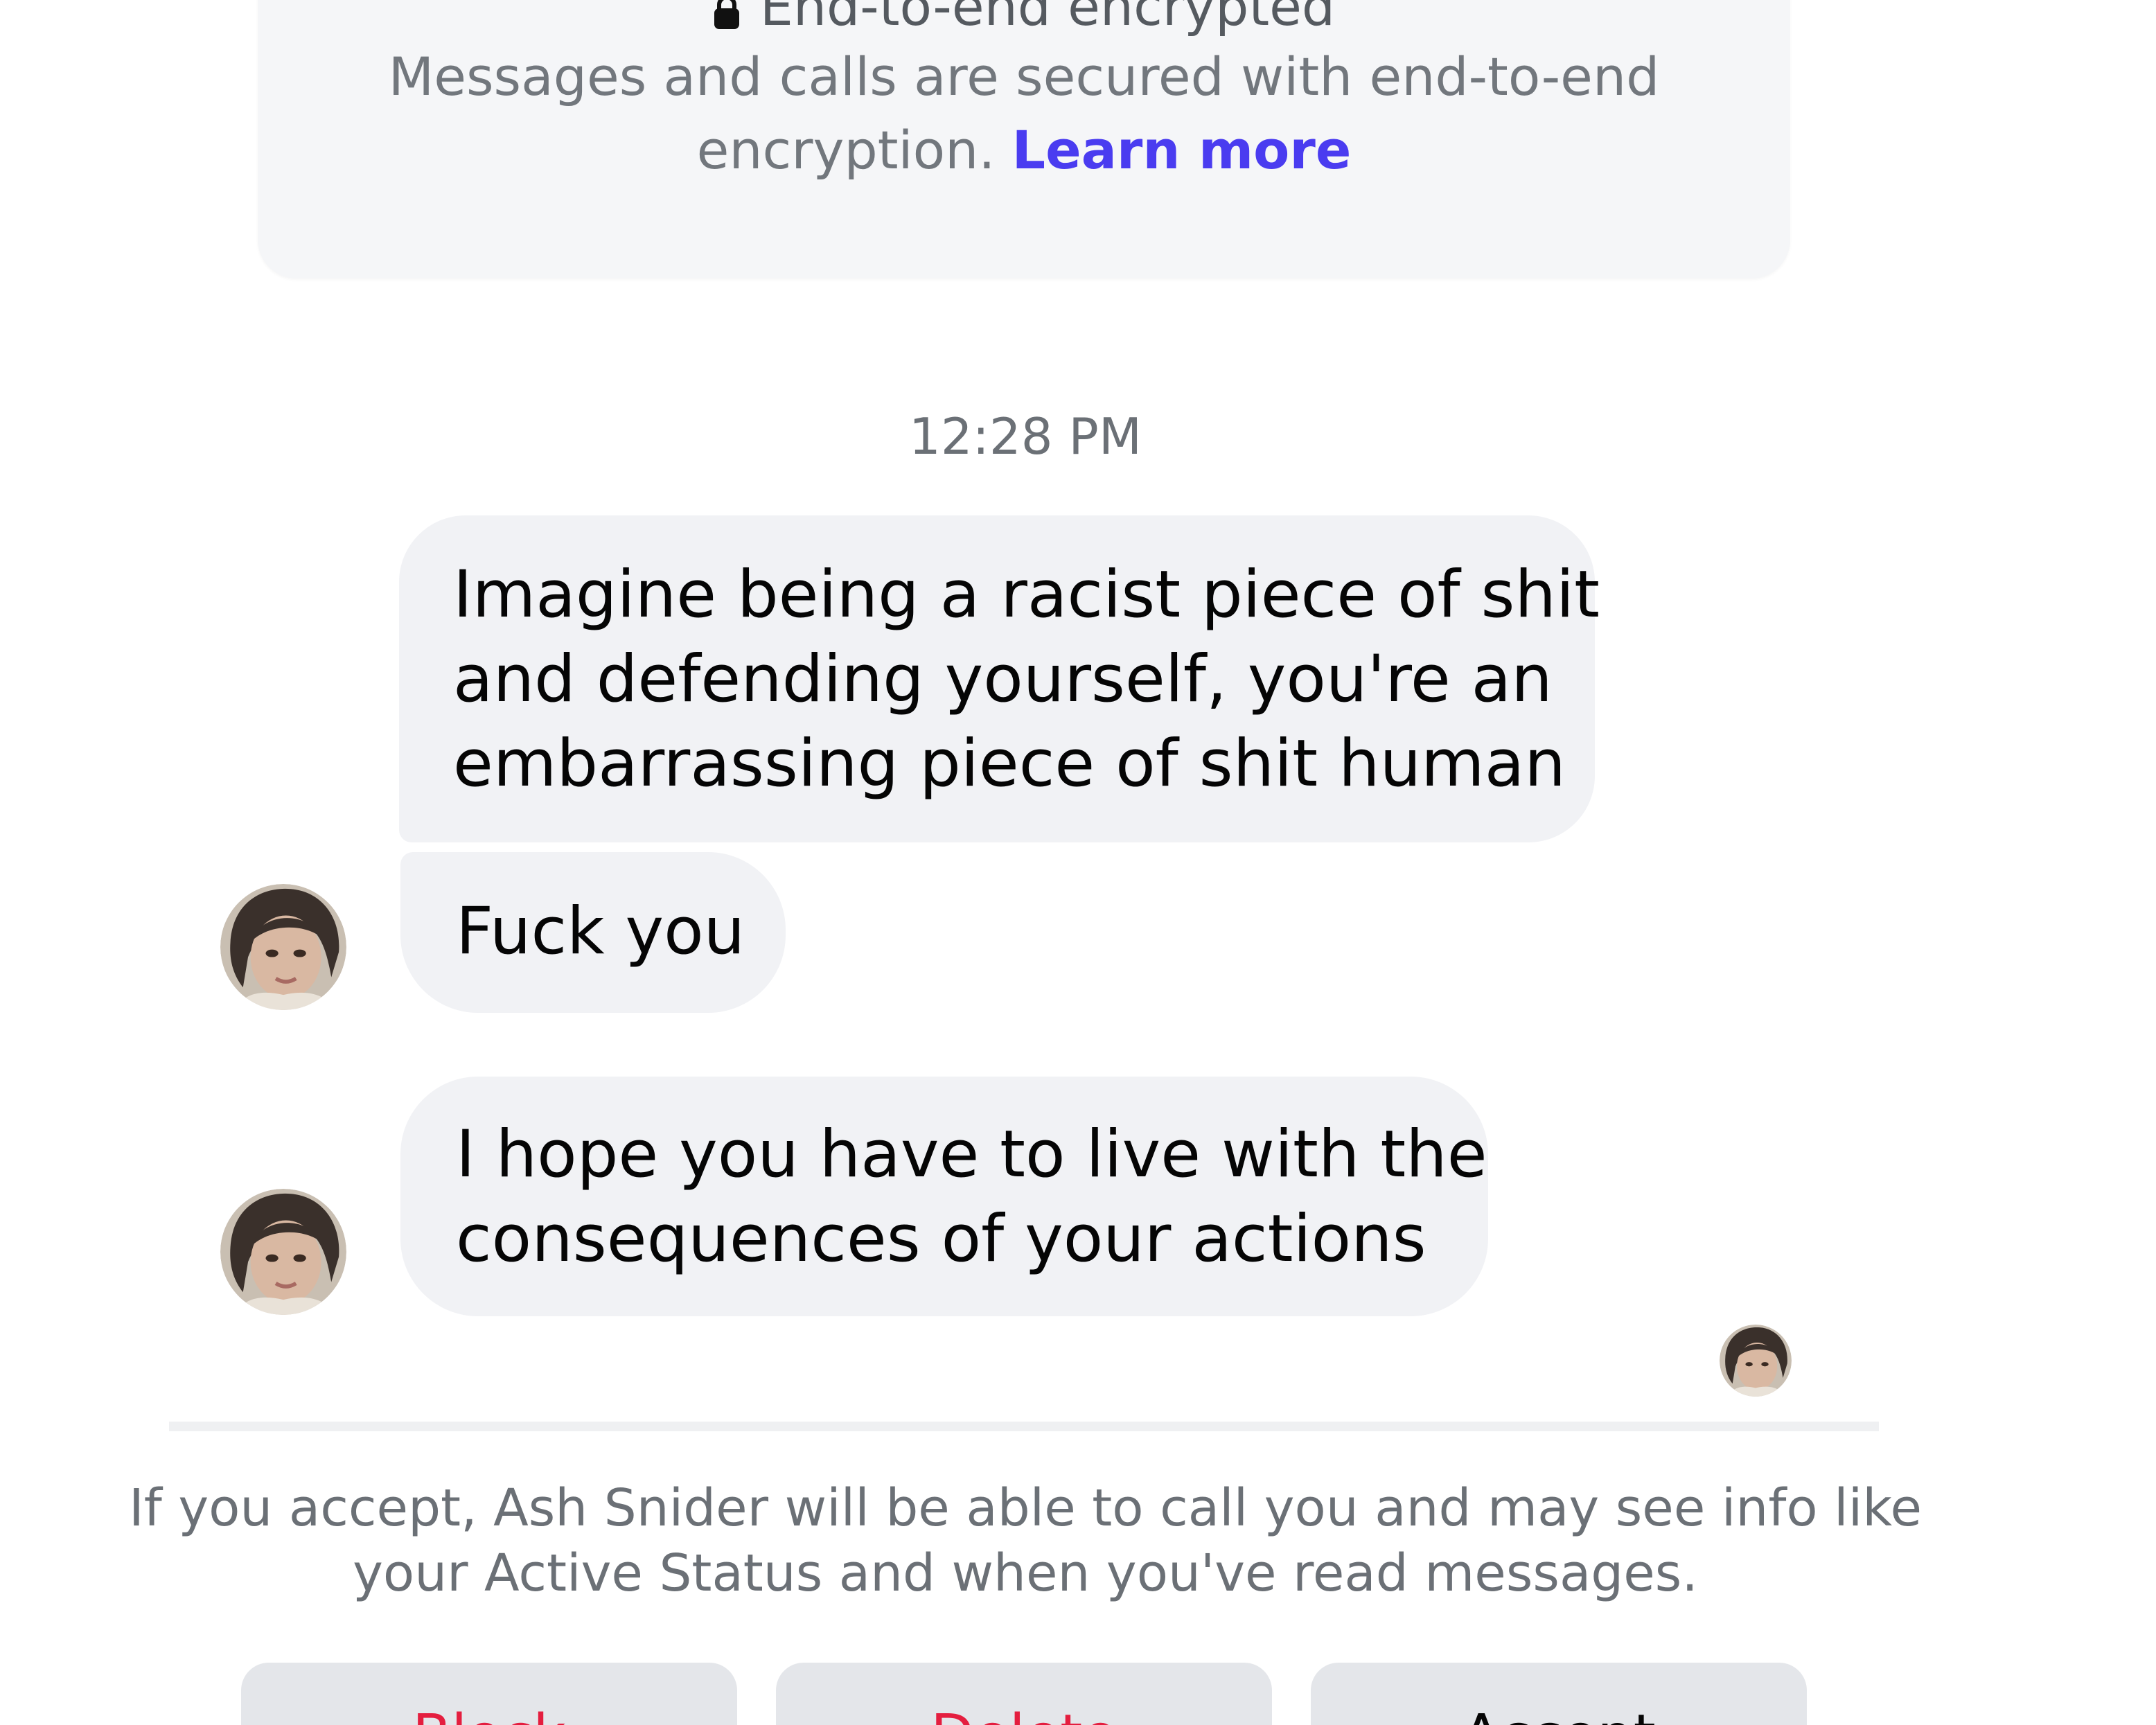 The height and width of the screenshot is (1725, 2156). What do you see at coordinates (1024, 1426) in the screenshot?
I see `section-divider` at bounding box center [1024, 1426].